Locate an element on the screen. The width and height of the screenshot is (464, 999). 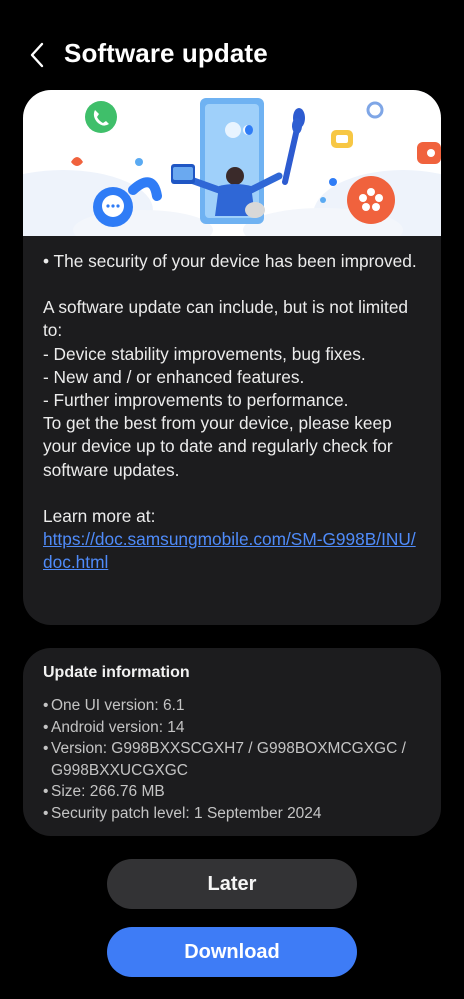
list-item: - Further improvements to performance. is located at coordinates (196, 400).